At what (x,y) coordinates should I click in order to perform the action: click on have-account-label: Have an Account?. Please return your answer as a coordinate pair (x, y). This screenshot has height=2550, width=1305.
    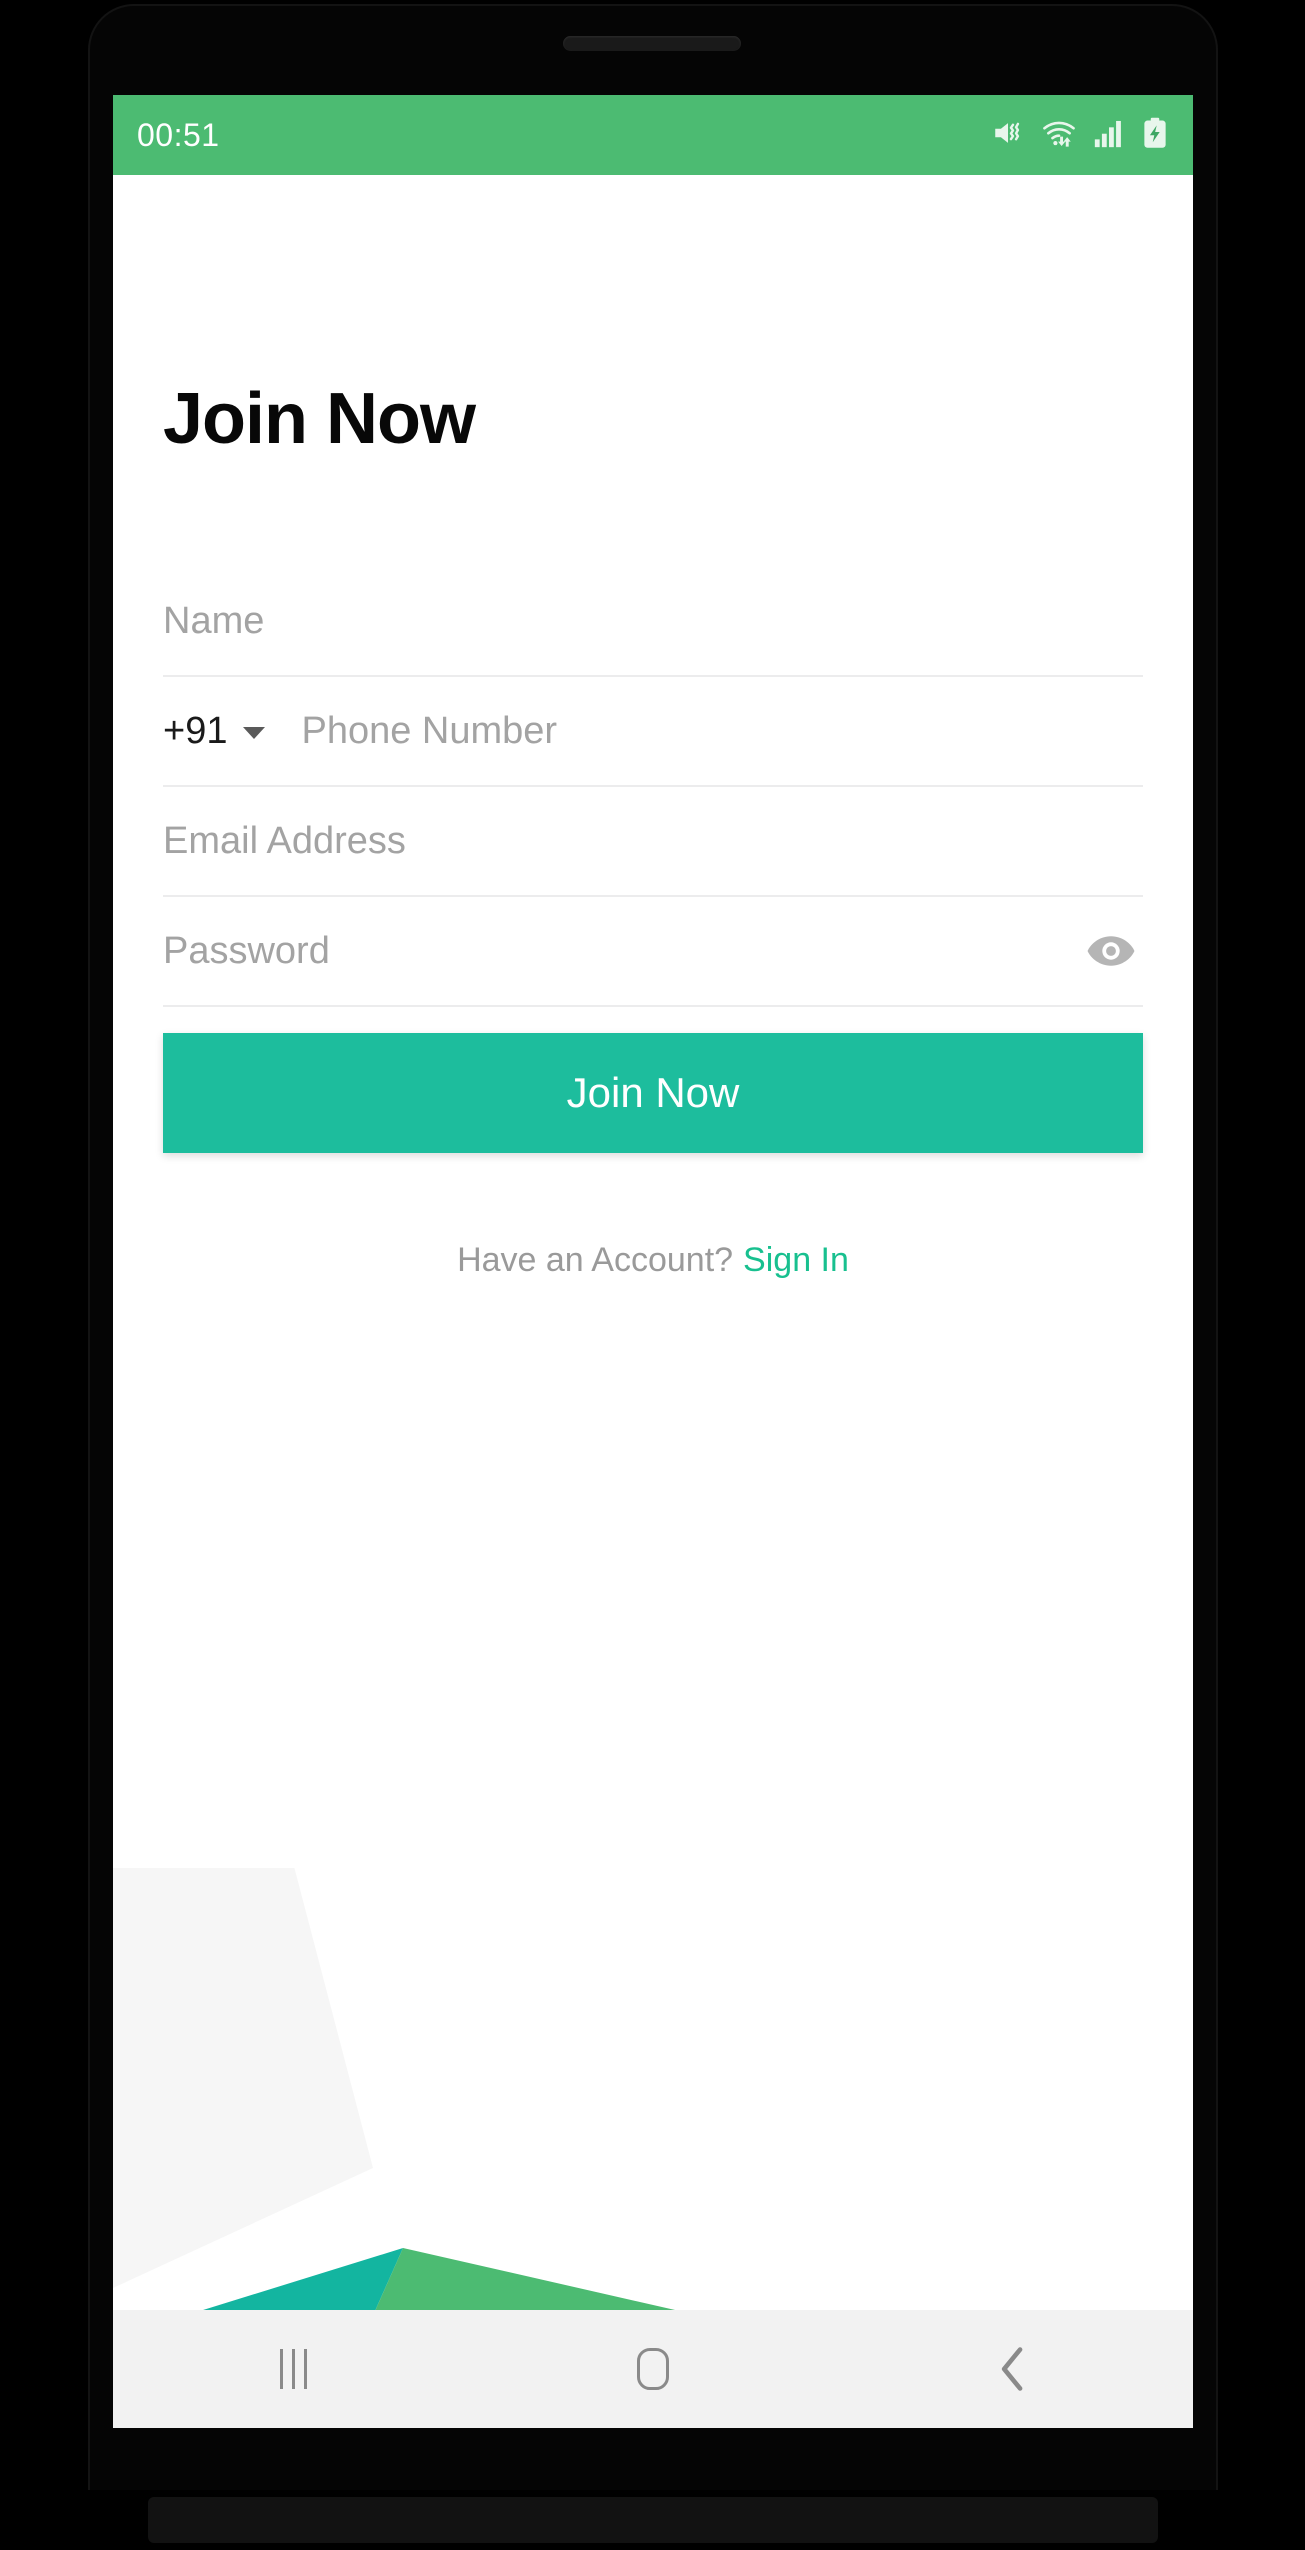
    Looking at the image, I should click on (595, 1260).